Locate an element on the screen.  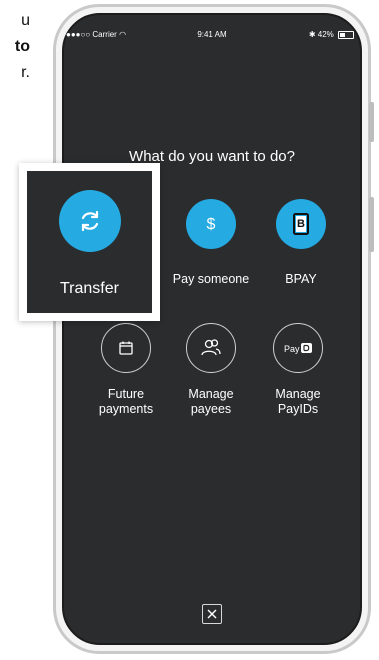
payid-icon: Pay is located at coordinates (298, 348).